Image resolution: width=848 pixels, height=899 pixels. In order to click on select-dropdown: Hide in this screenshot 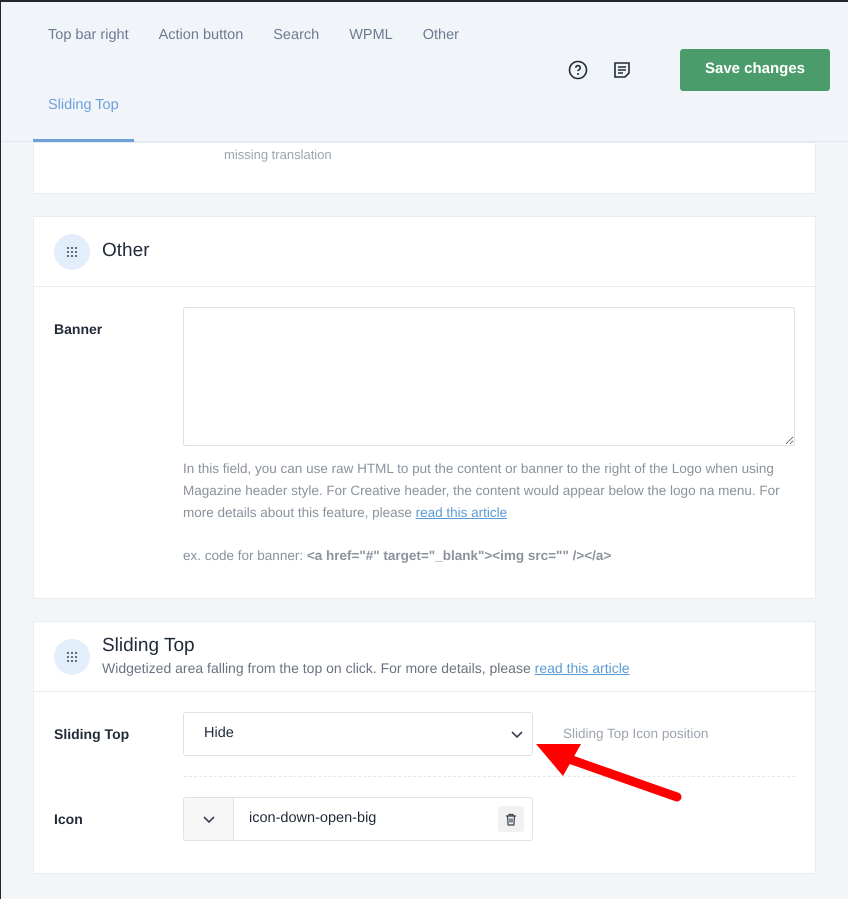, I will do `click(358, 734)`.